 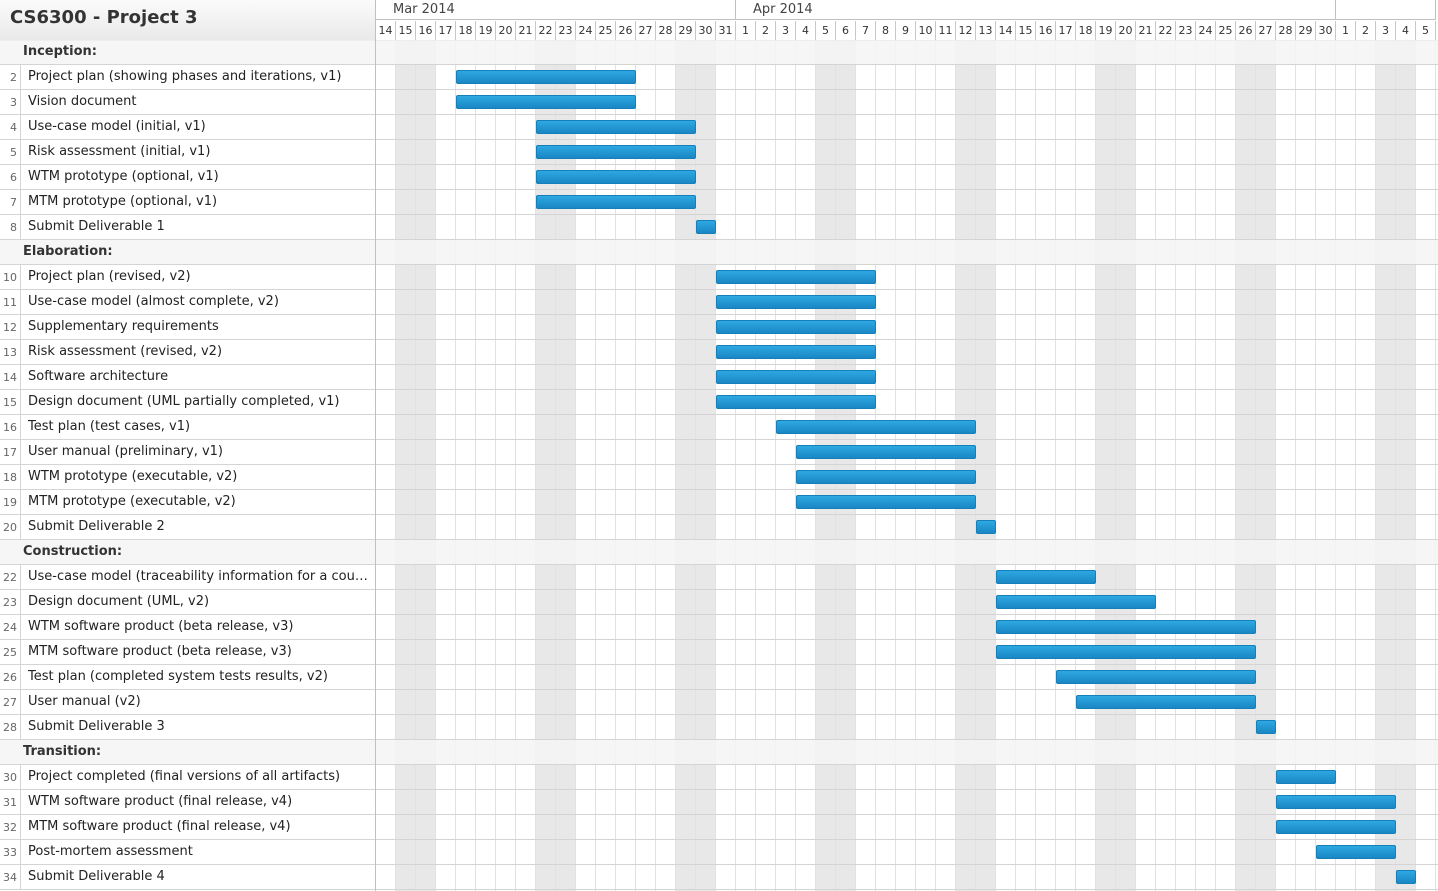 I want to click on task-row: 33 Post-mortem assessment, so click(x=719, y=852).